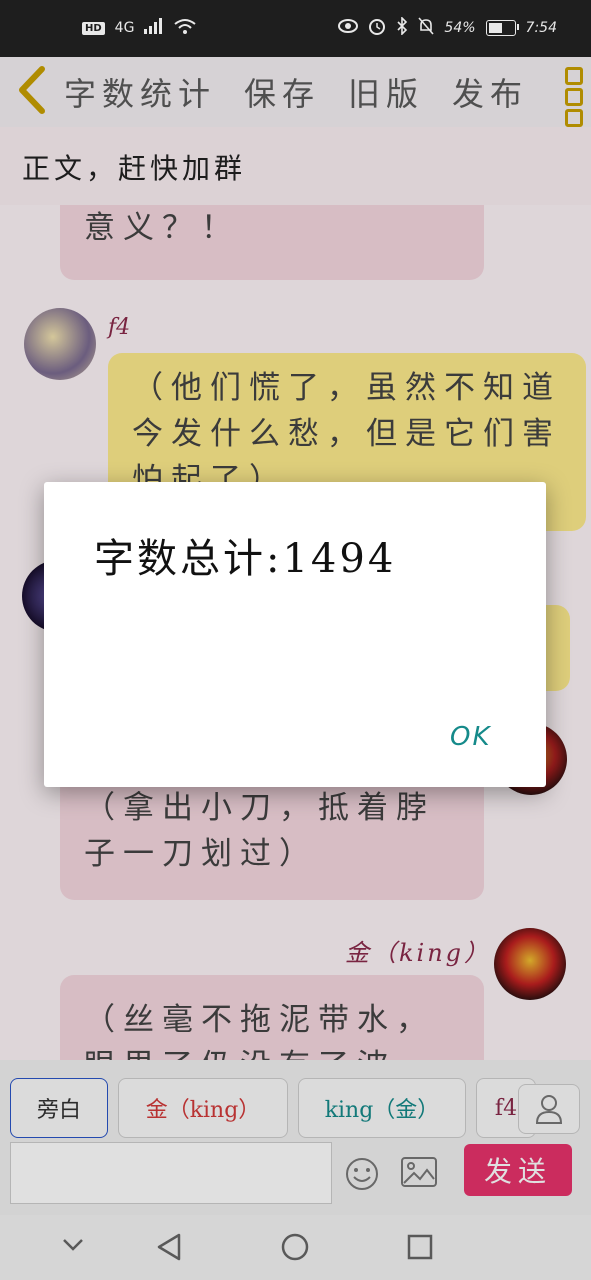  Describe the element at coordinates (495, 28) in the screenshot. I see `battery-fill` at that location.